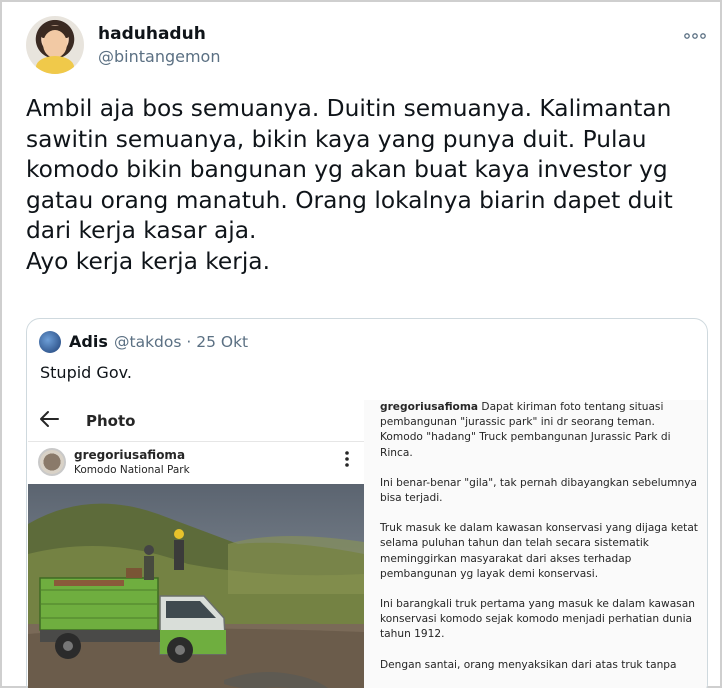 The width and height of the screenshot is (722, 688). What do you see at coordinates (366, 46) in the screenshot?
I see `tweet-header: haduhaduh @bintangemon` at bounding box center [366, 46].